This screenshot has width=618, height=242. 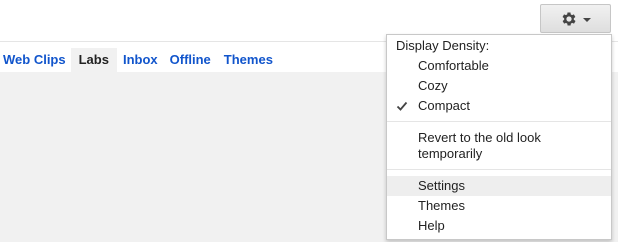 I want to click on menu-item-label: Help, so click(x=431, y=225).